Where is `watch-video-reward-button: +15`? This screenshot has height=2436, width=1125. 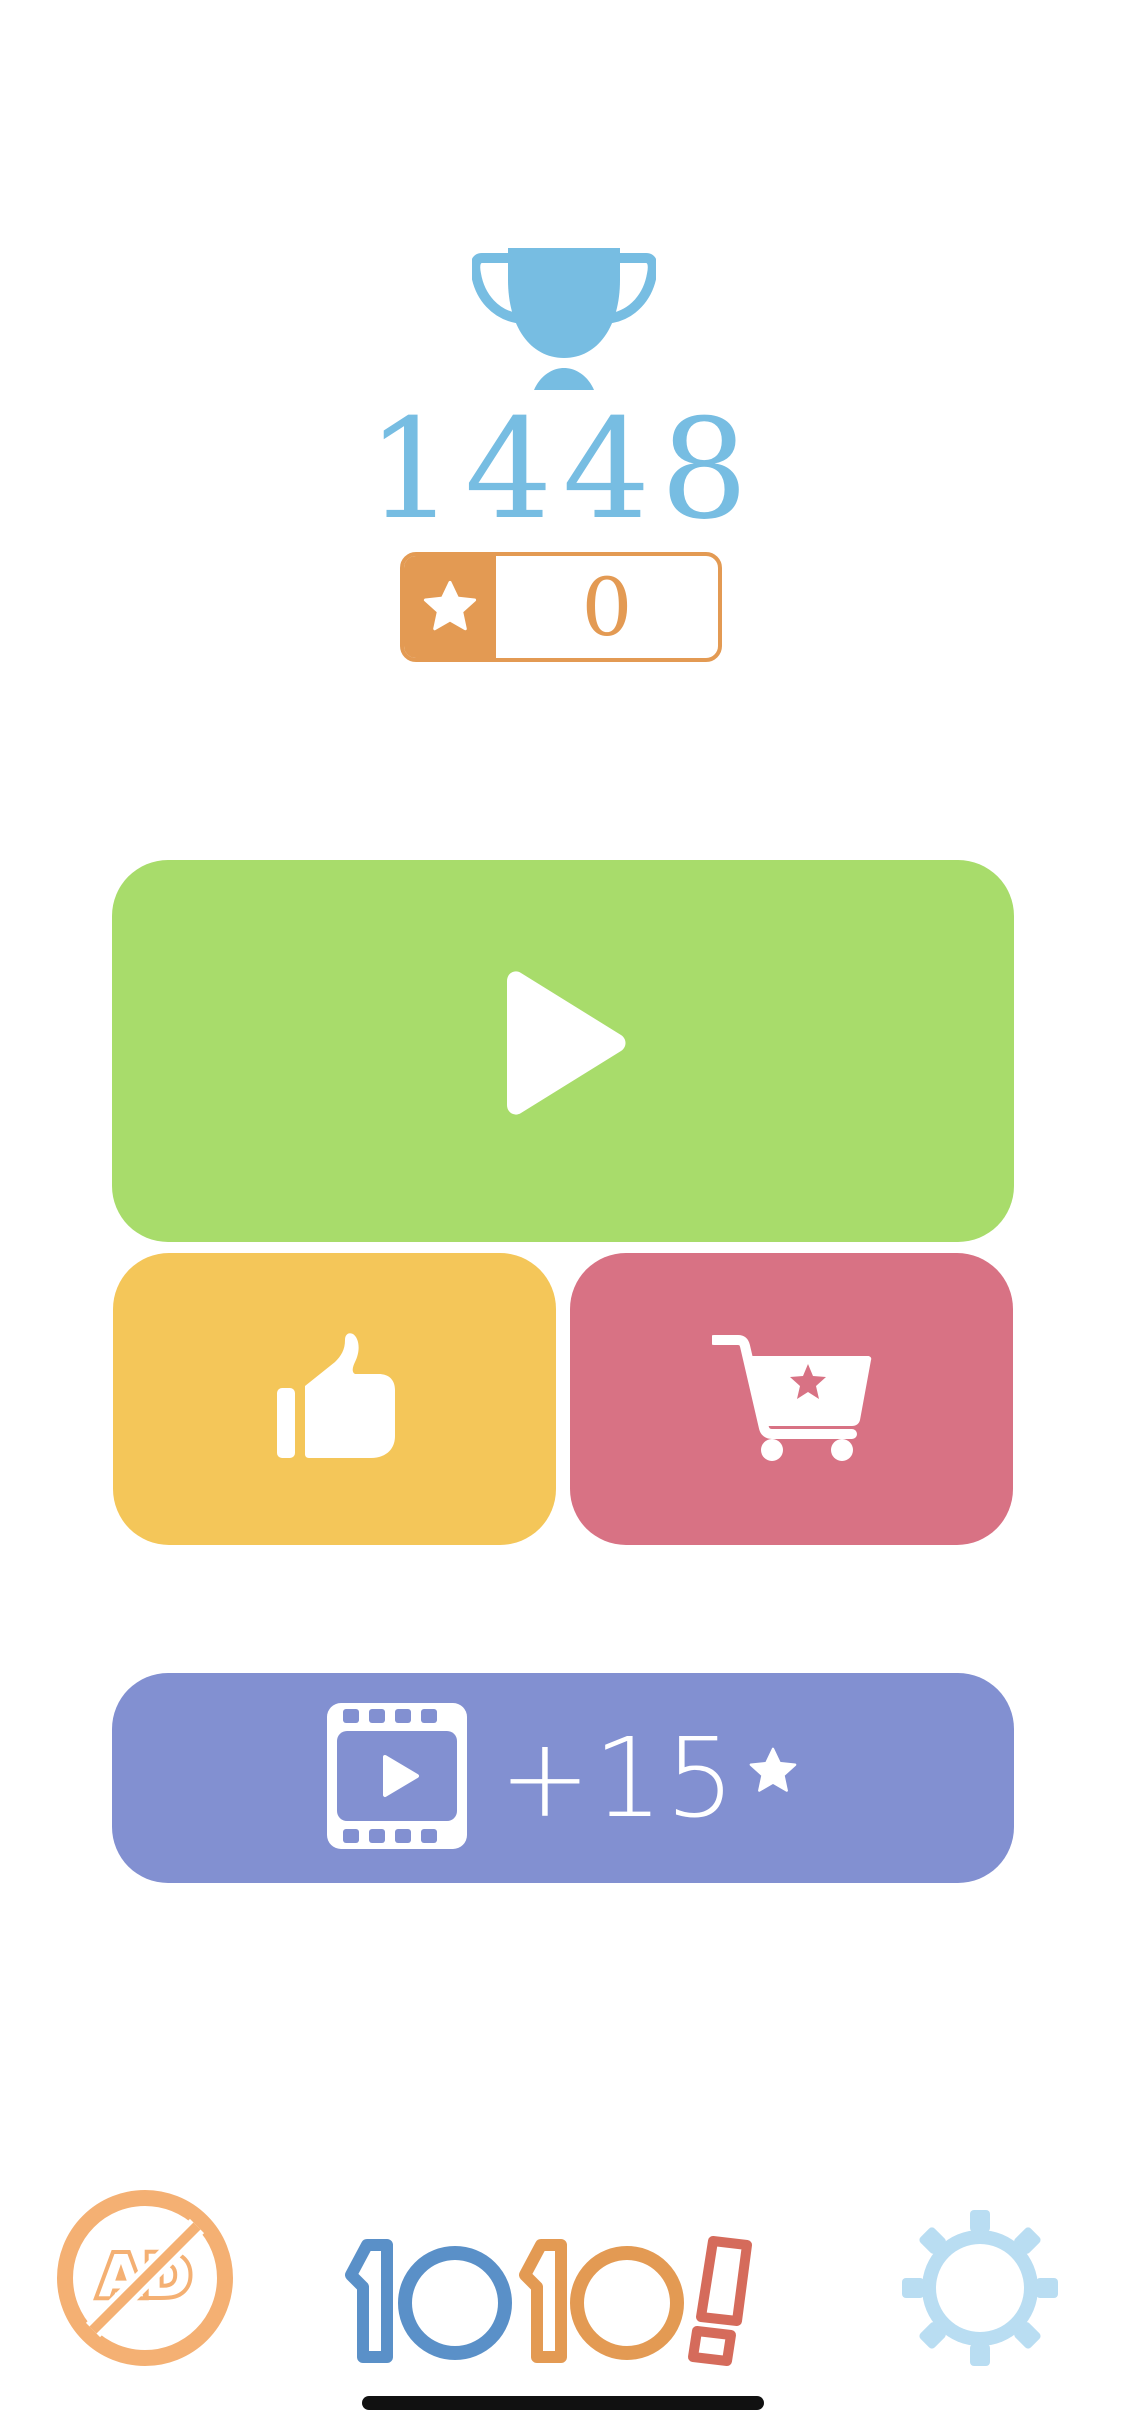 watch-video-reward-button: +15 is located at coordinates (563, 1778).